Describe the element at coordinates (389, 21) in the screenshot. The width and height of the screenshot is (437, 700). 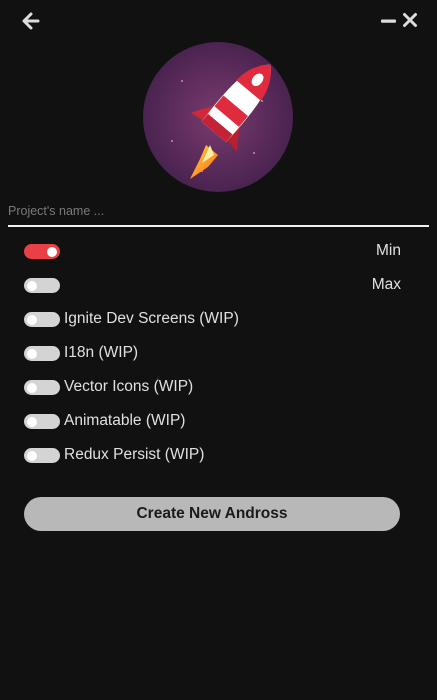
I see `minimize-icon` at that location.